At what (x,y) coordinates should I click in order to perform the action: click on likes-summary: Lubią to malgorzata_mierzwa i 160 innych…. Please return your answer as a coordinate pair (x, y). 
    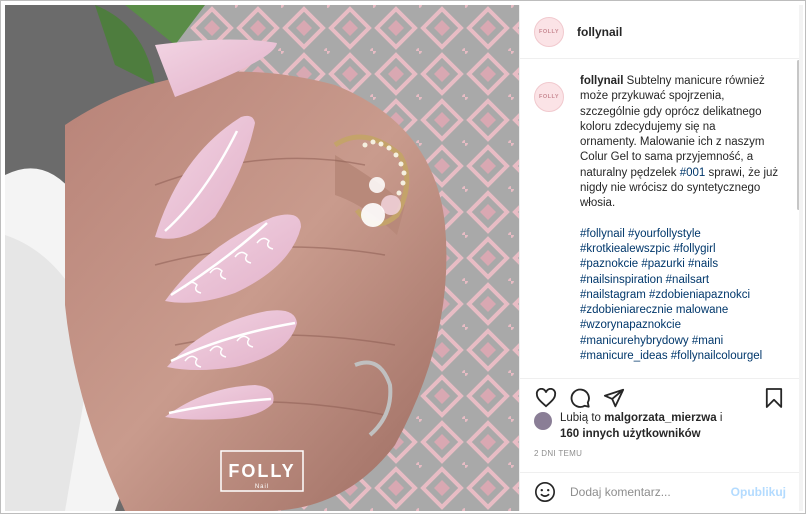
    Looking at the image, I should click on (663, 426).